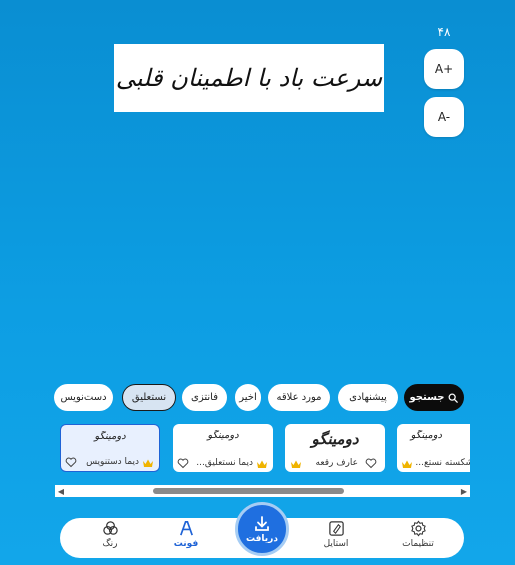 Image resolution: width=515 pixels, height=565 pixels. Describe the element at coordinates (454, 398) in the screenshot. I see `search-icon` at that location.